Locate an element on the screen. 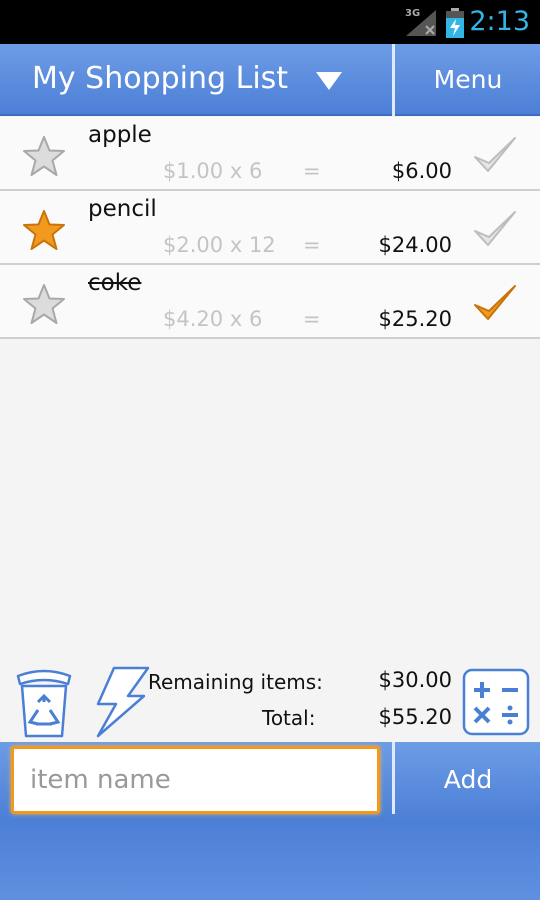 The width and height of the screenshot is (540, 900). remaining-value: $30.00 is located at coordinates (415, 680).